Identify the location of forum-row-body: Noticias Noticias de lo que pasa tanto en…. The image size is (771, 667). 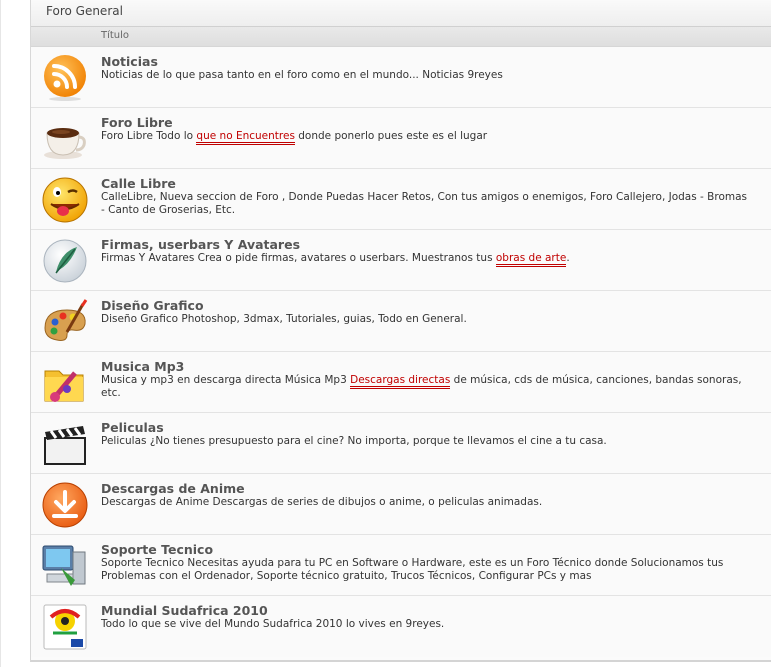
(426, 68).